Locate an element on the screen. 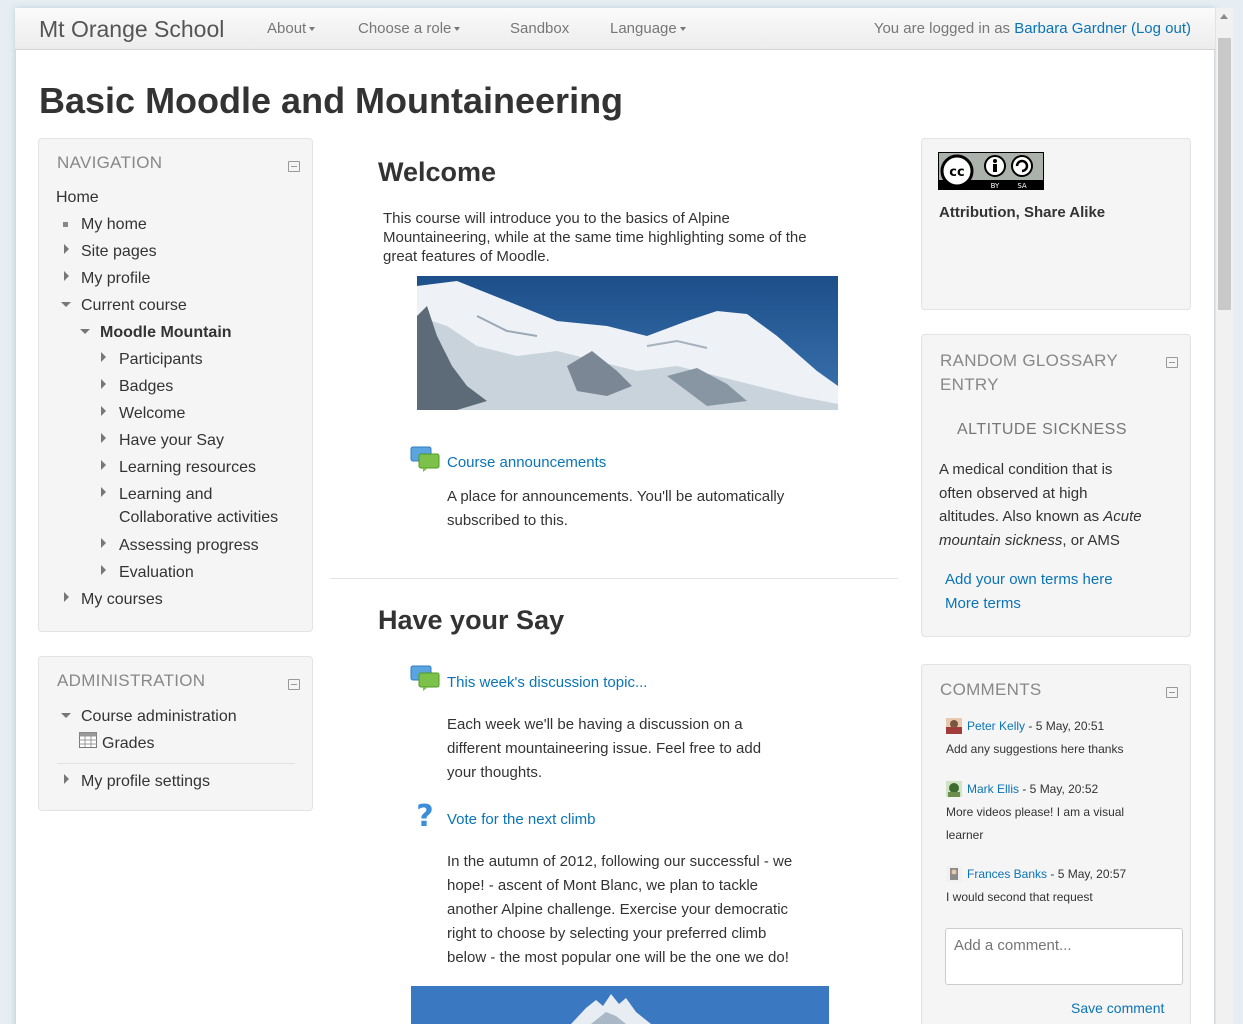 The width and height of the screenshot is (1243, 1024). add-terms-link: Add your own terms here is located at coordinates (1029, 579).